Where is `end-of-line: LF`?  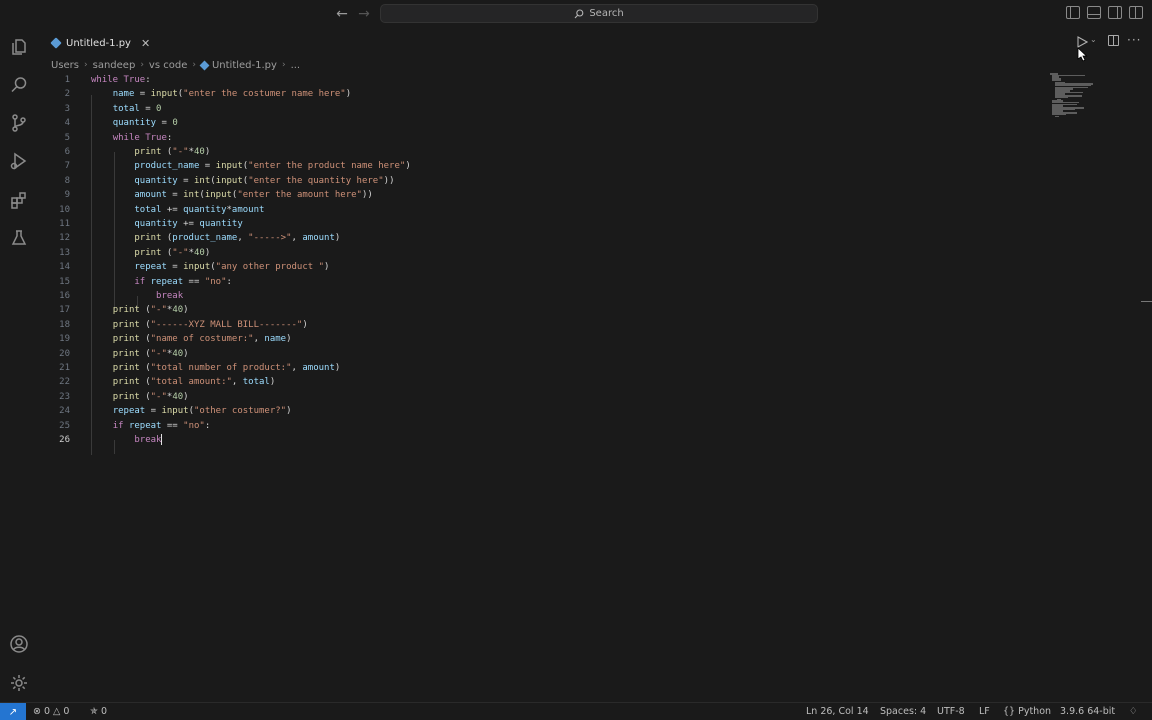 end-of-line: LF is located at coordinates (984, 711).